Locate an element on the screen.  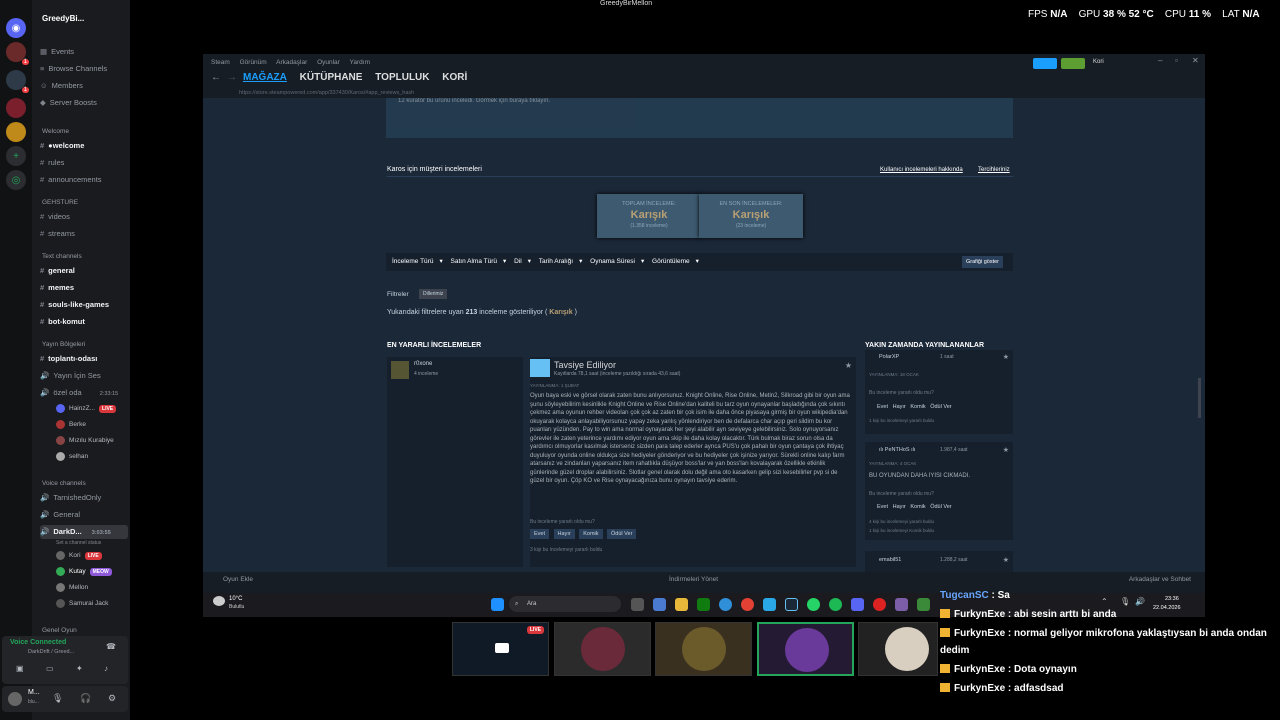
friends-chat-button: Arkadaşlar ve Sohbet is located at coordinates (1160, 579).